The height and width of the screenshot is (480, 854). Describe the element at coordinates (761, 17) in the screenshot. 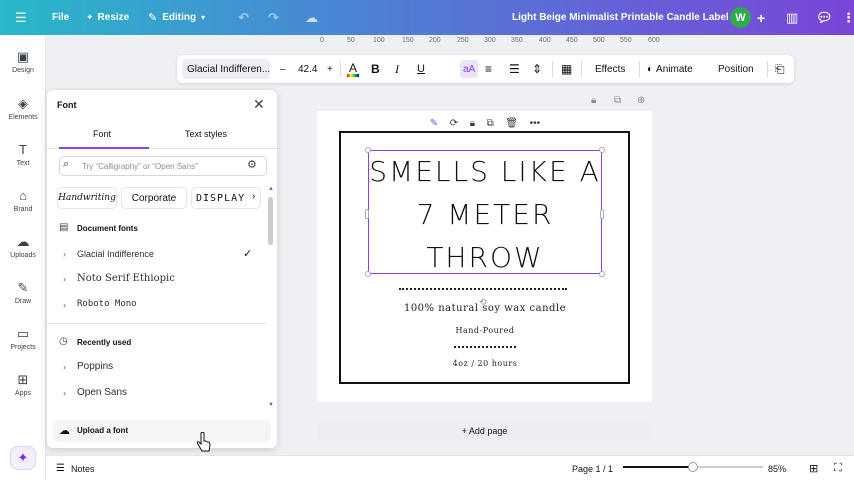

I see `add-collaborator-button: +` at that location.